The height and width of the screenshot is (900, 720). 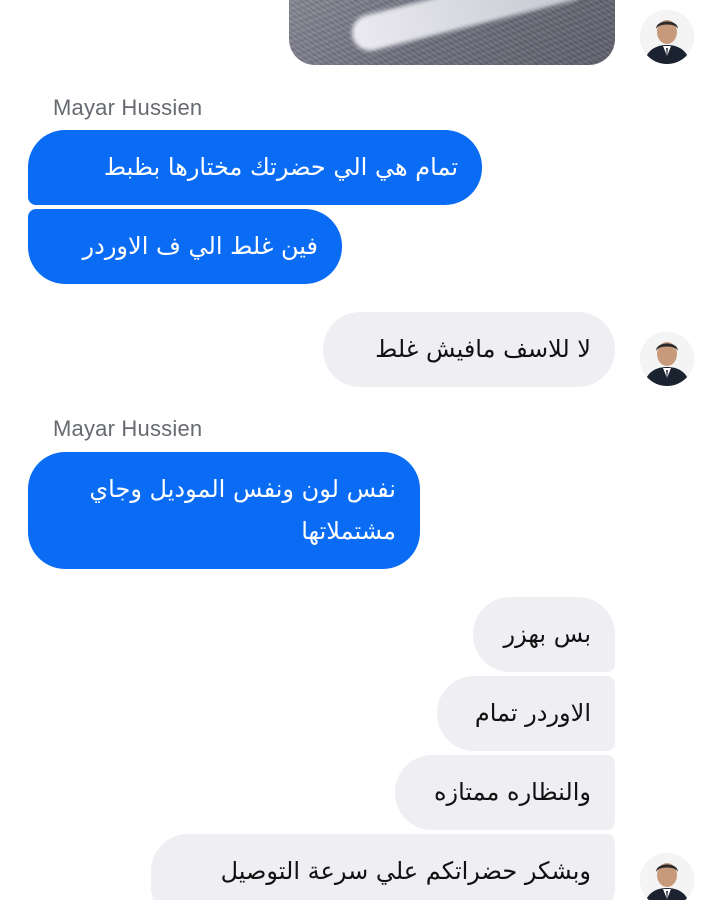 I want to click on incoming-message: نفس لون ونفس الموديل وجاي مشتملاتها, so click(x=224, y=510).